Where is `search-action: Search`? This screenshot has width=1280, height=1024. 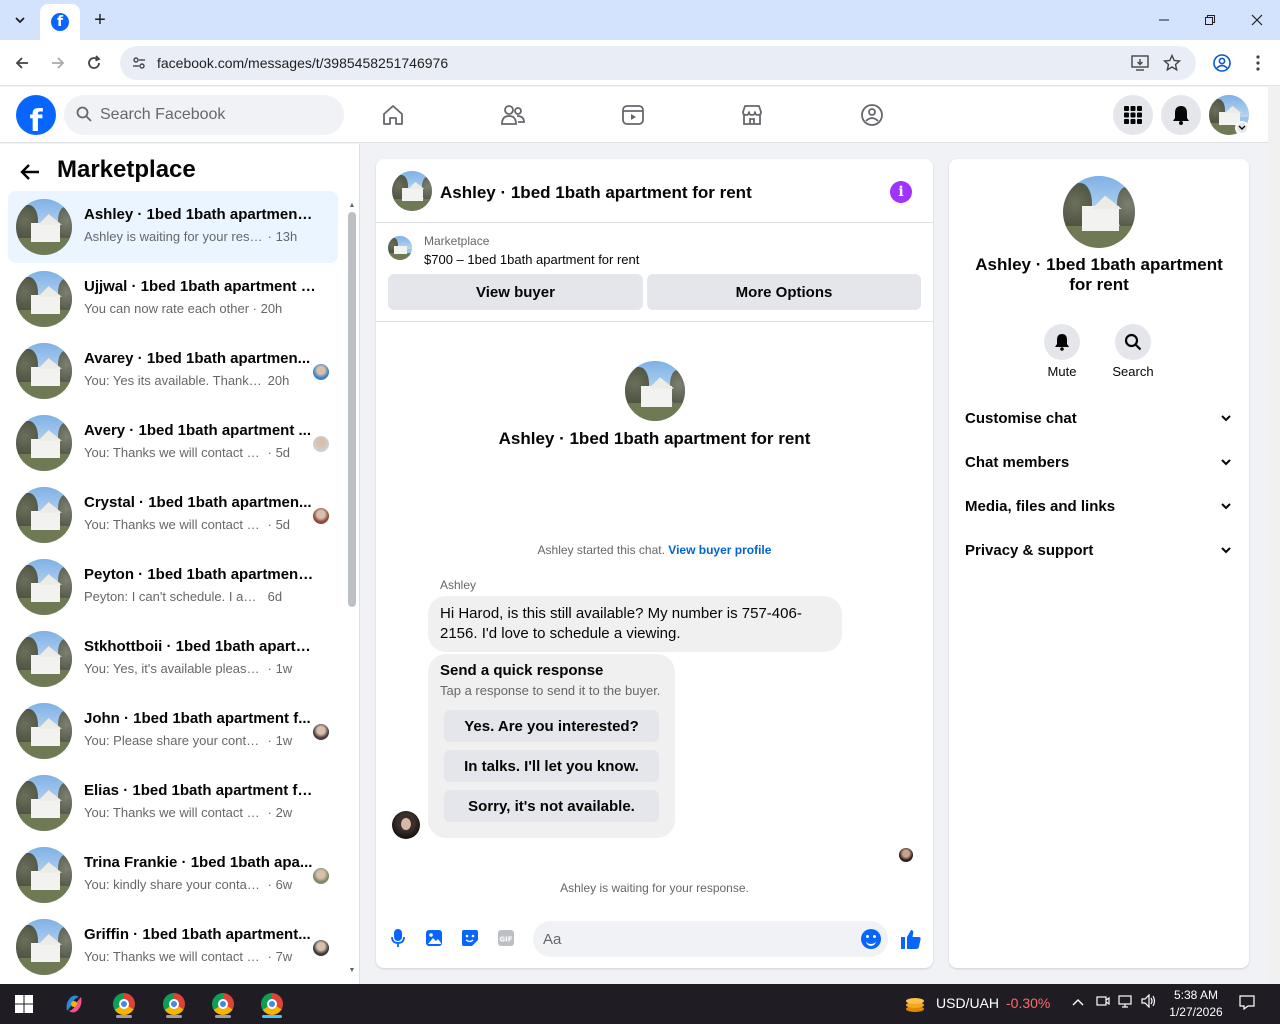 search-action: Search is located at coordinates (1133, 351).